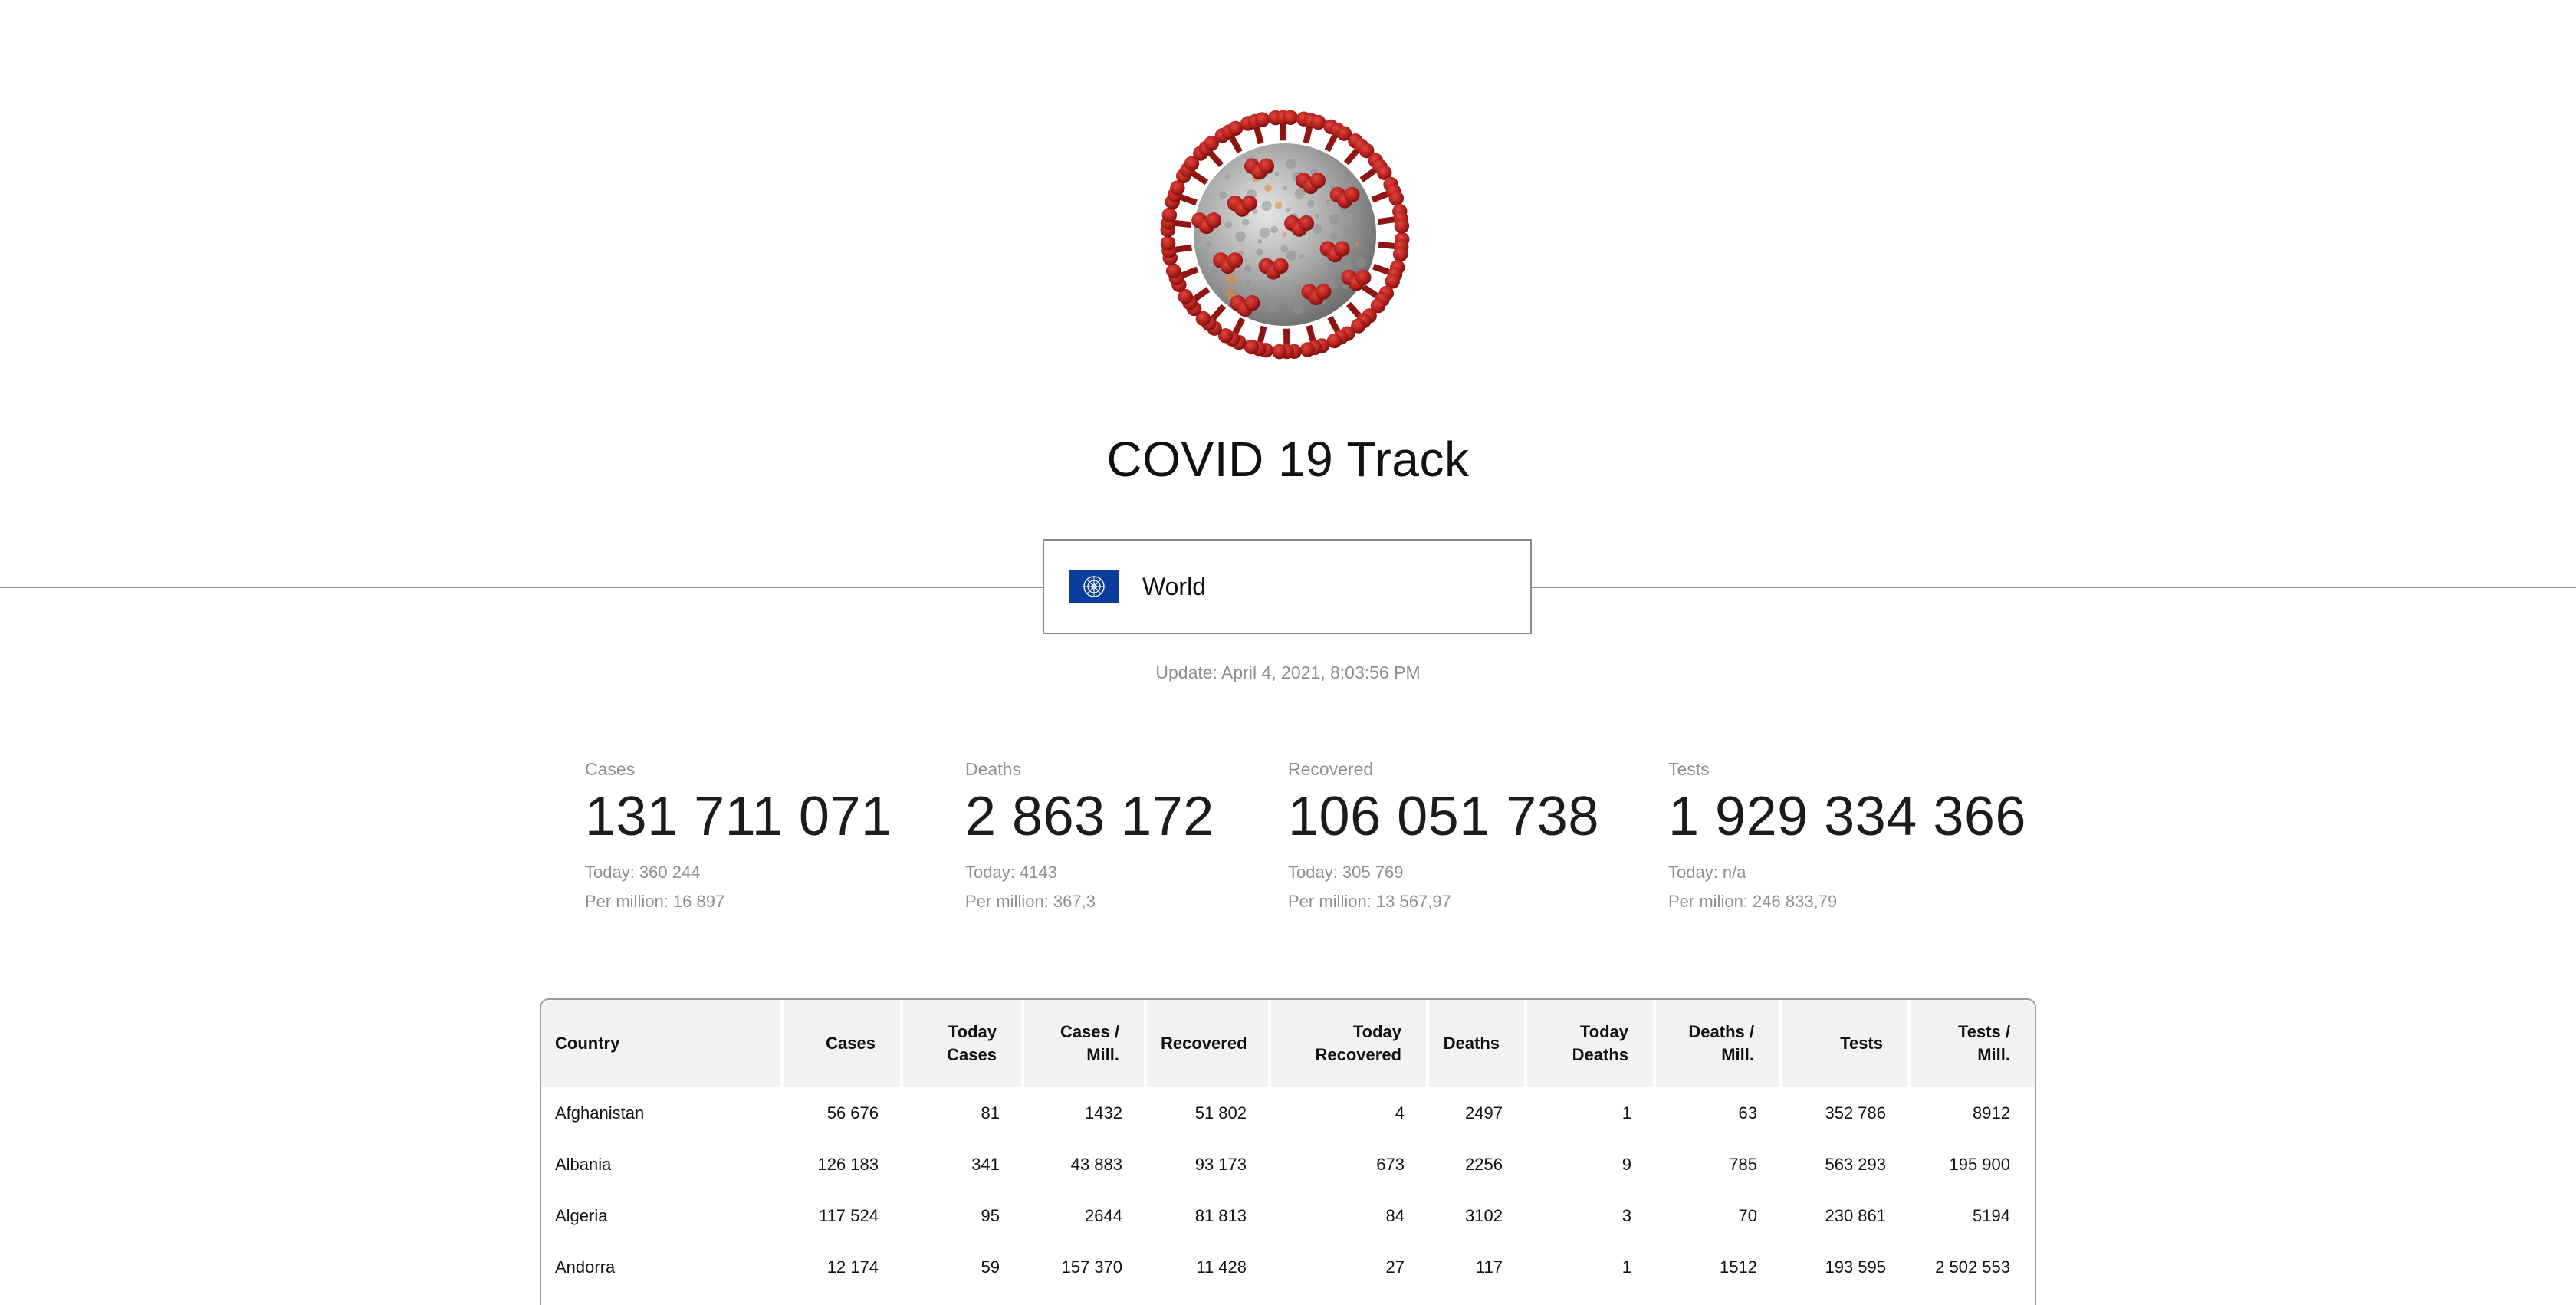  What do you see at coordinates (1090, 817) in the screenshot?
I see `stat-value: 2 863 172` at bounding box center [1090, 817].